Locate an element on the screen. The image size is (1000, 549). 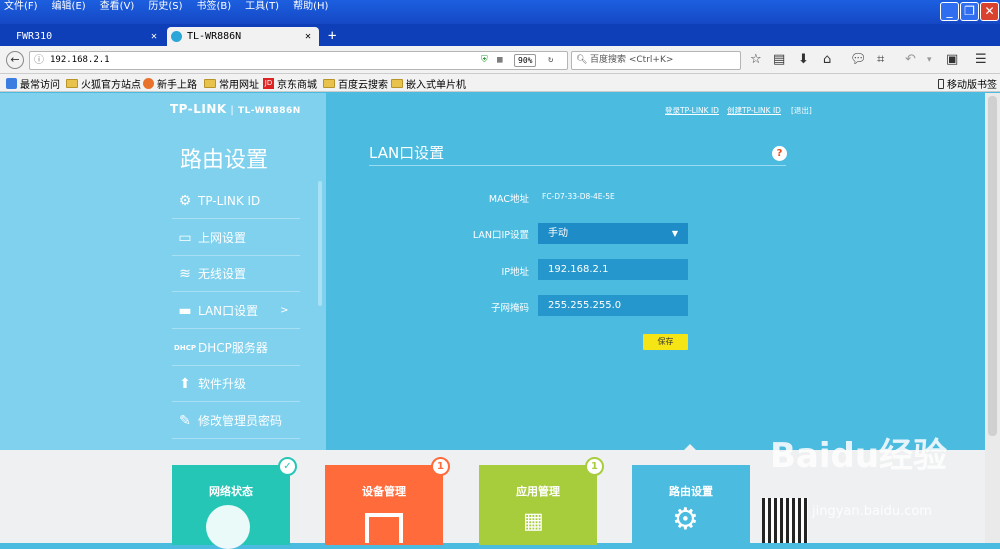
sidebar-item-tplink-id: ⚙ TP-LINK ID is located at coordinates (236, 201).